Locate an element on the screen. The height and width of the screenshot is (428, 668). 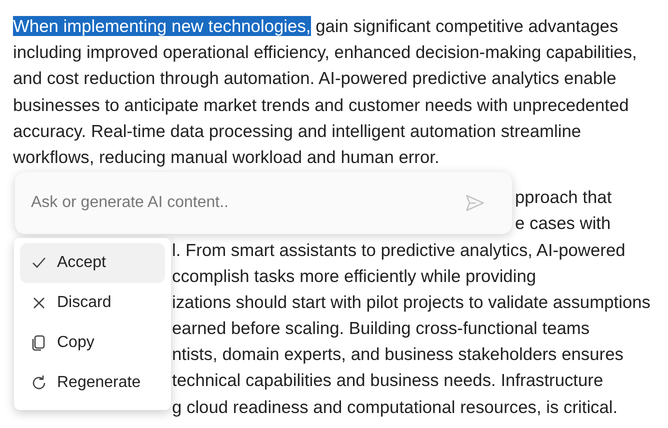
text-line: gain significant competitive advantages is located at coordinates (466, 26).